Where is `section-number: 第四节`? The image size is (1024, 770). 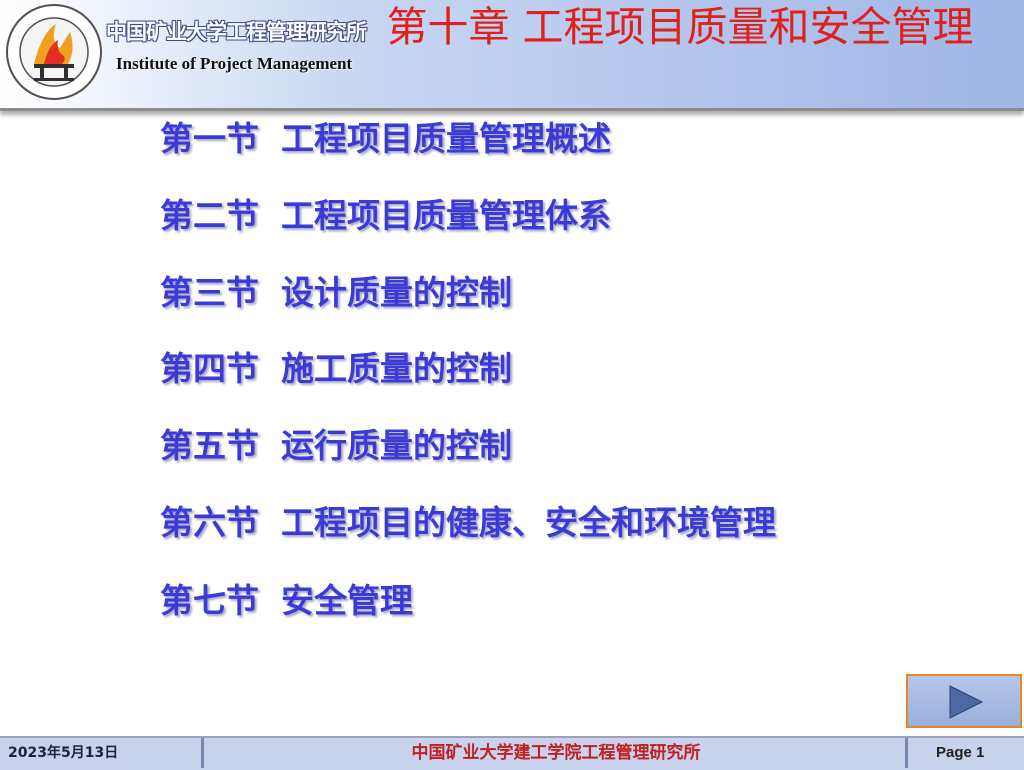
section-number: 第四节 is located at coordinates (209, 368).